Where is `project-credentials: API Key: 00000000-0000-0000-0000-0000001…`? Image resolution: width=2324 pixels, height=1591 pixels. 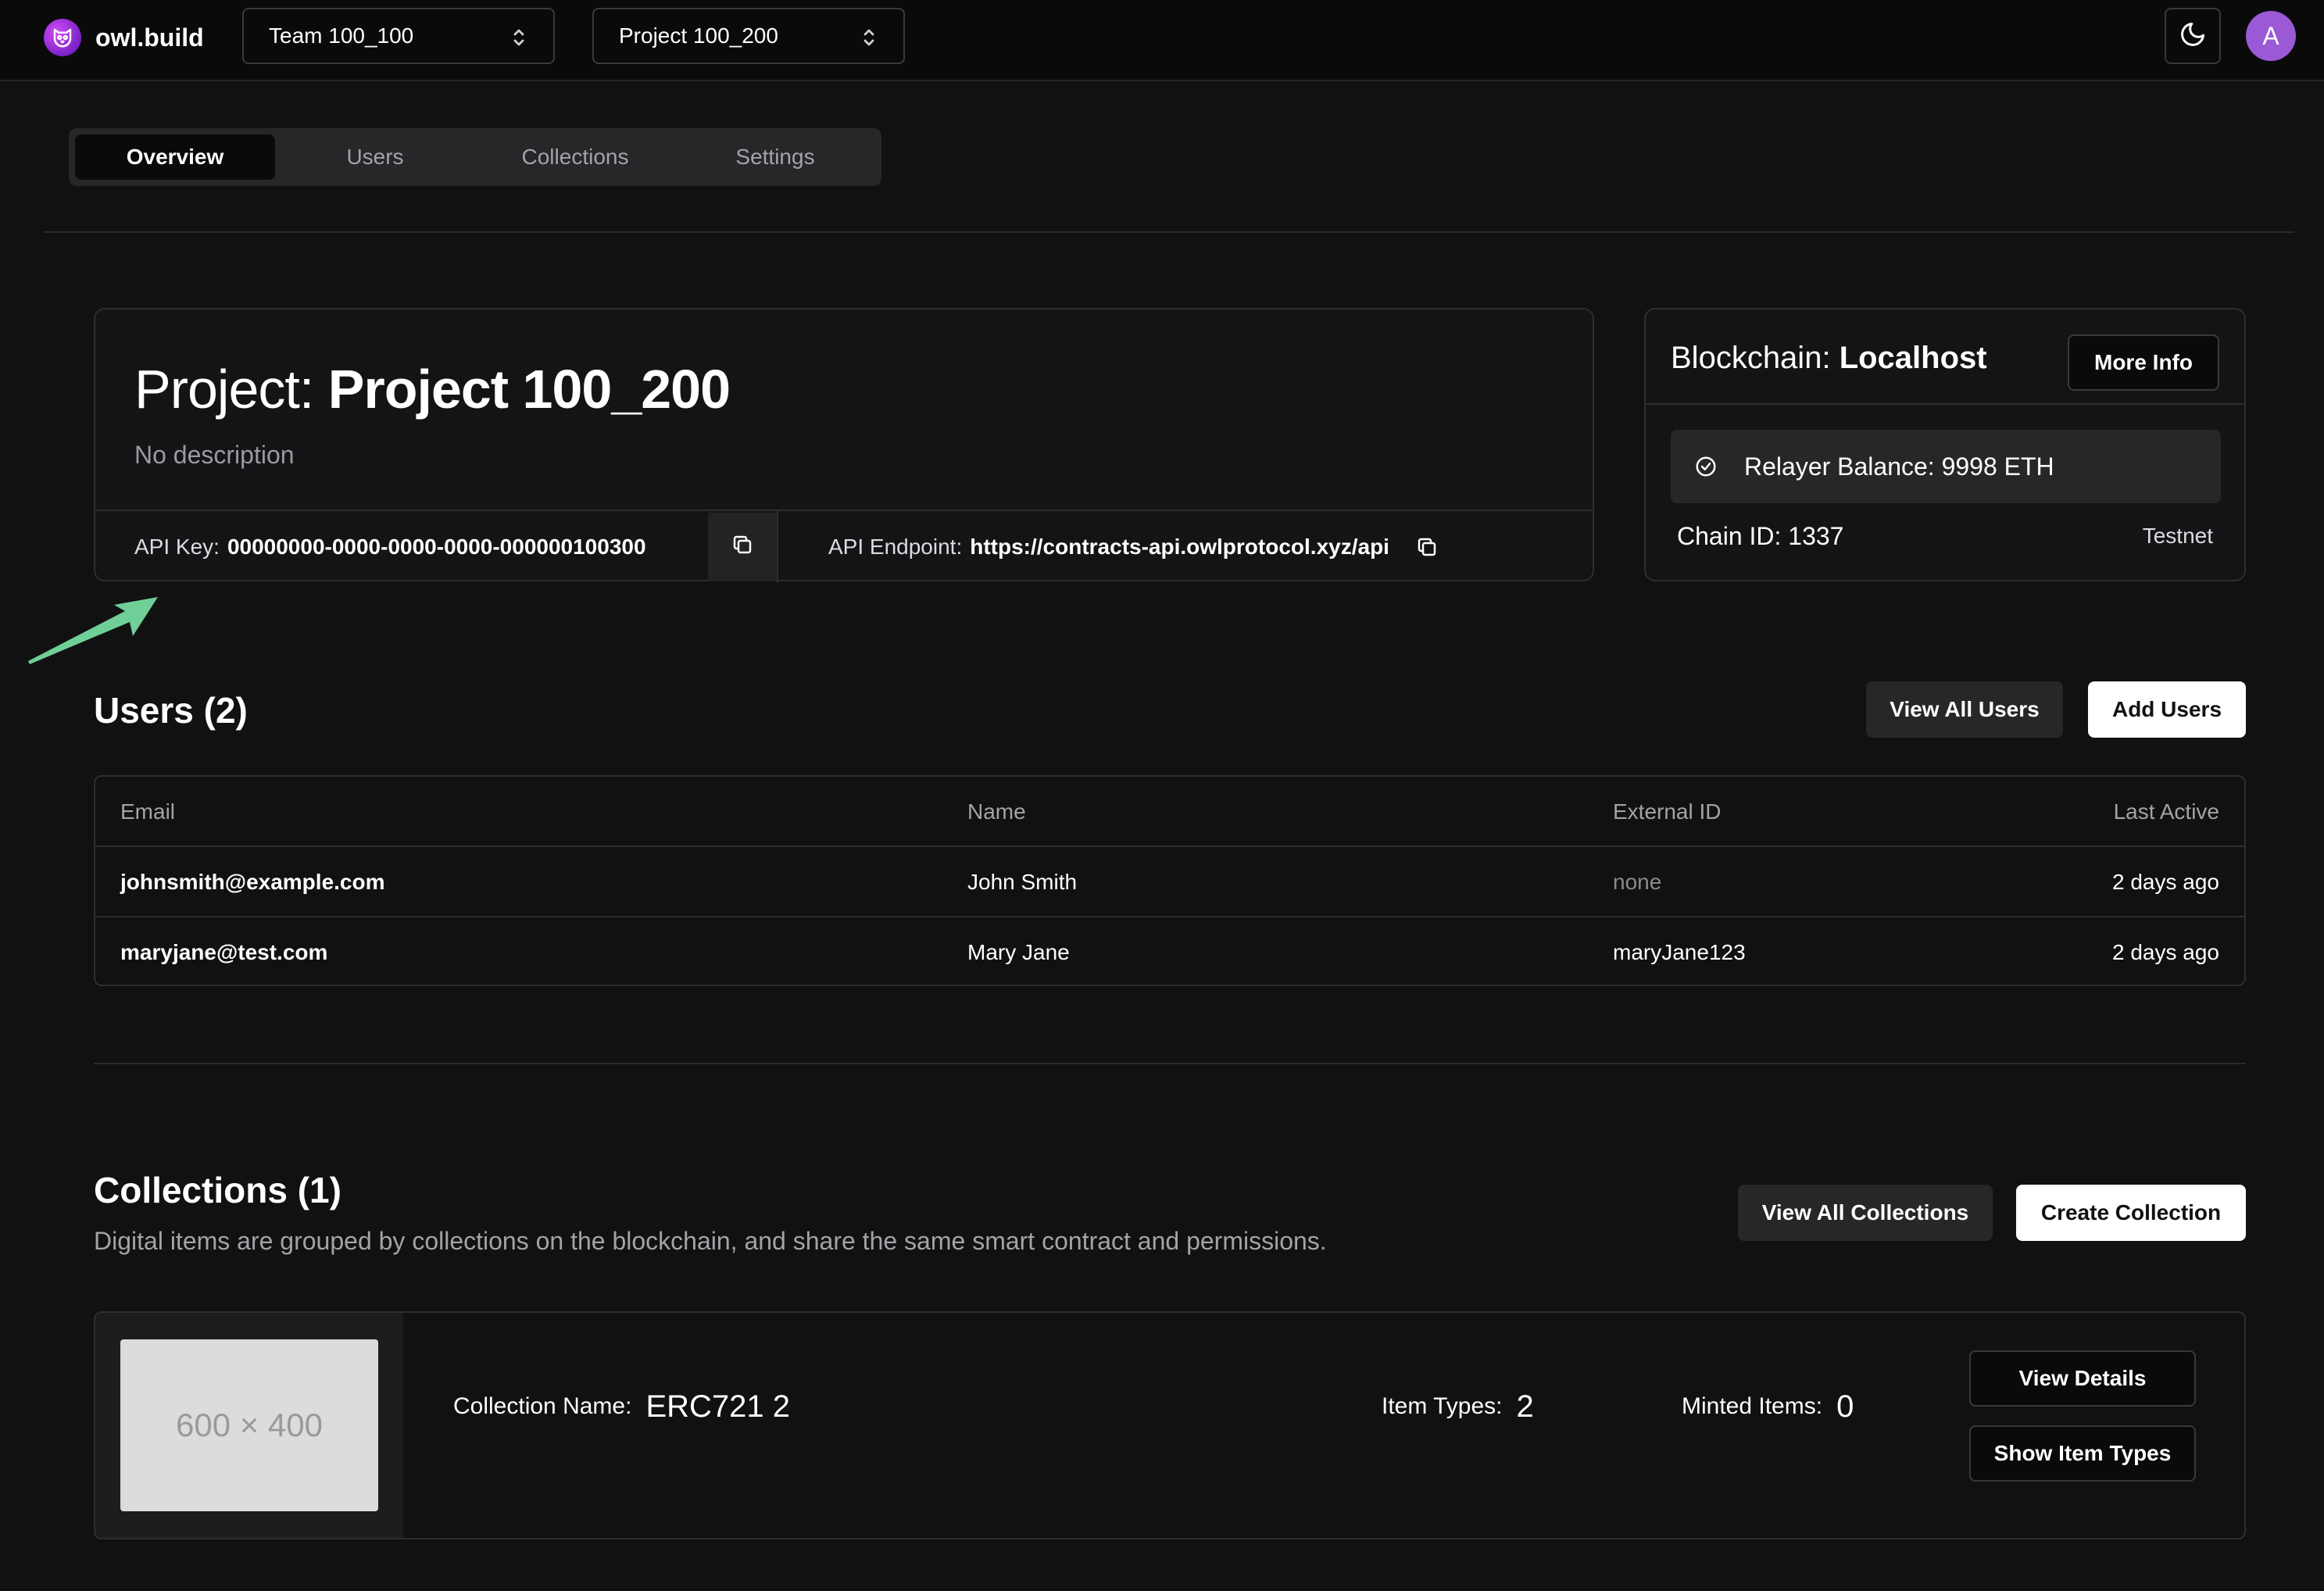
project-credentials: API Key: 00000000-0000-0000-0000-0000001… is located at coordinates (844, 546).